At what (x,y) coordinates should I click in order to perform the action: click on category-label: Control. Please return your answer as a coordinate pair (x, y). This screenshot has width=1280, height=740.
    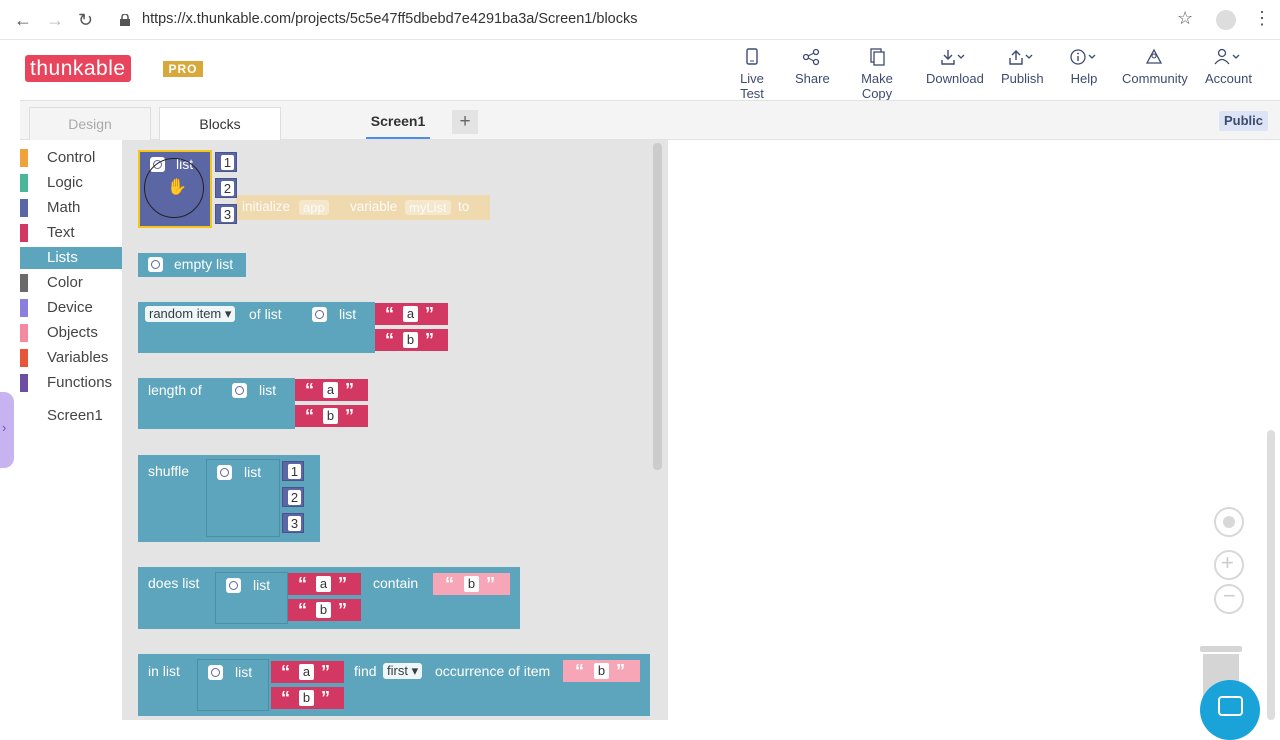
    Looking at the image, I should click on (71, 157).